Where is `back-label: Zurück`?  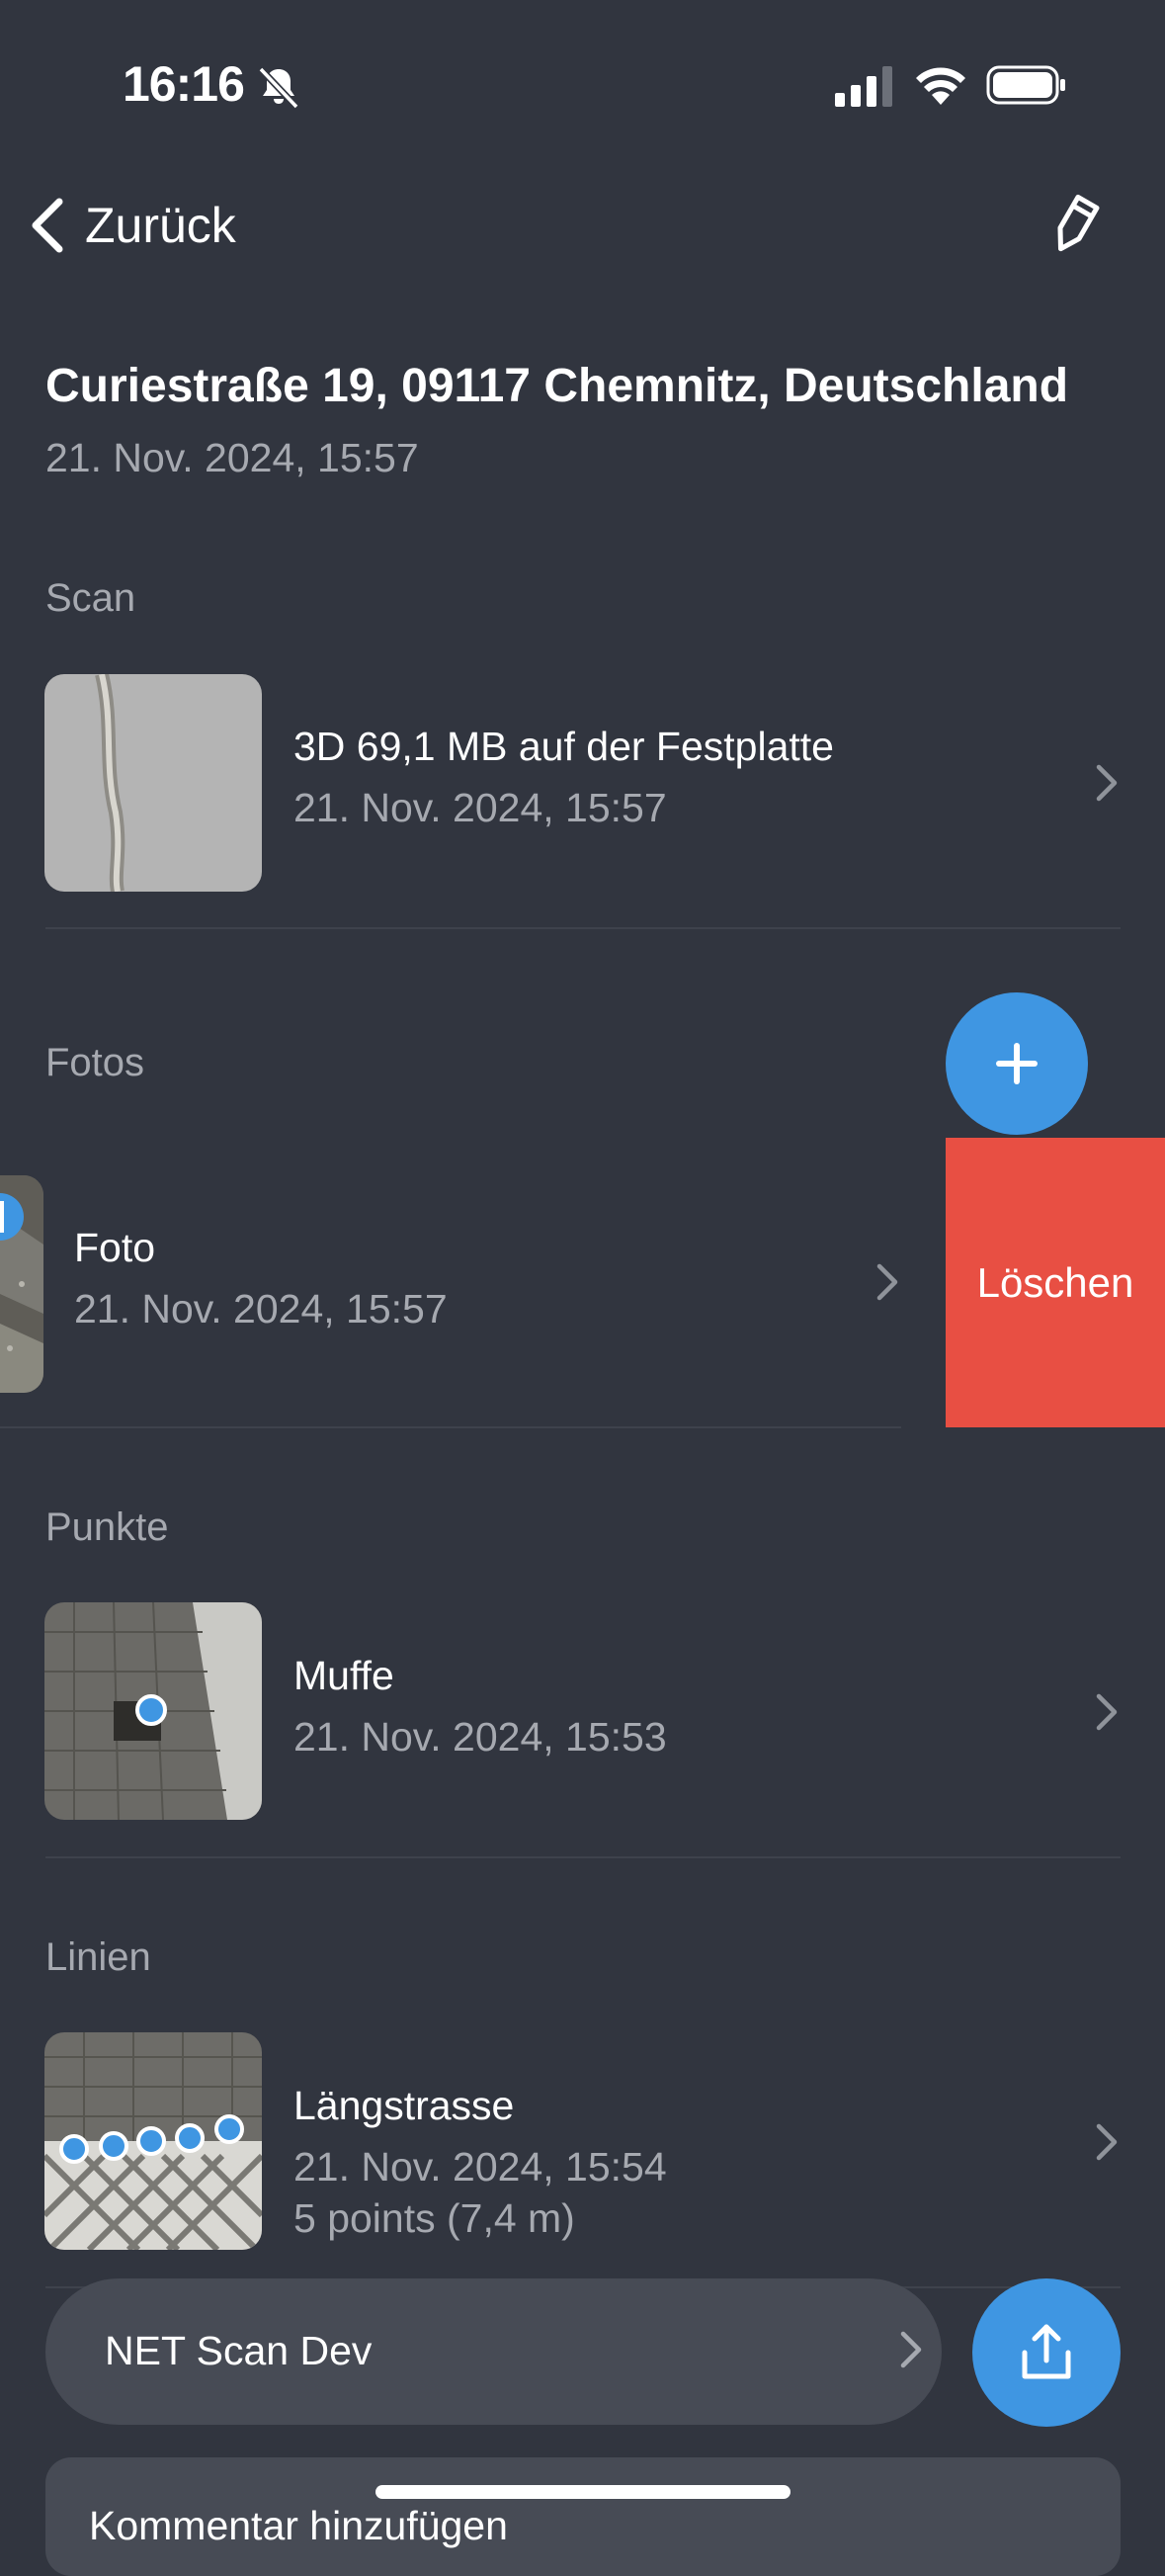 back-label: Zurück is located at coordinates (160, 225).